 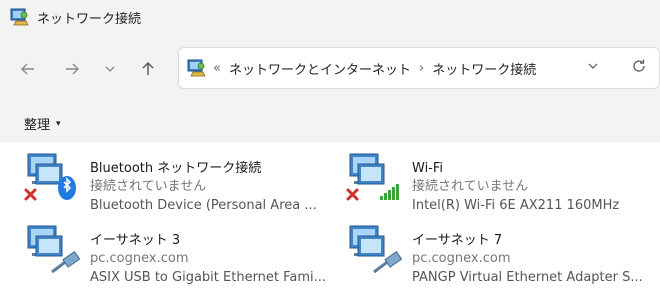 What do you see at coordinates (457, 240) in the screenshot?
I see `connection-name: イーサネット 7` at bounding box center [457, 240].